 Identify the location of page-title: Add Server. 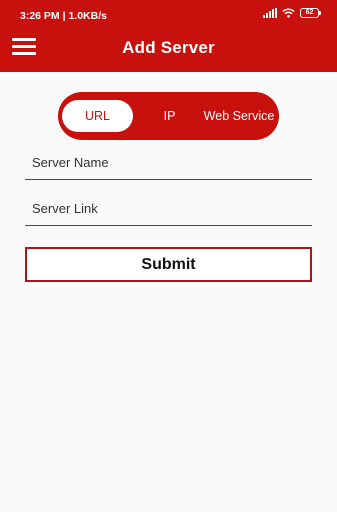
(168, 47).